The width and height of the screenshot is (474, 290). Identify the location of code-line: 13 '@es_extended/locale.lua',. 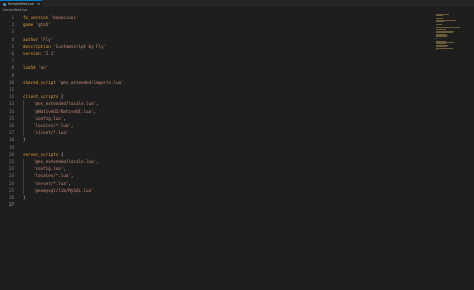
(216, 103).